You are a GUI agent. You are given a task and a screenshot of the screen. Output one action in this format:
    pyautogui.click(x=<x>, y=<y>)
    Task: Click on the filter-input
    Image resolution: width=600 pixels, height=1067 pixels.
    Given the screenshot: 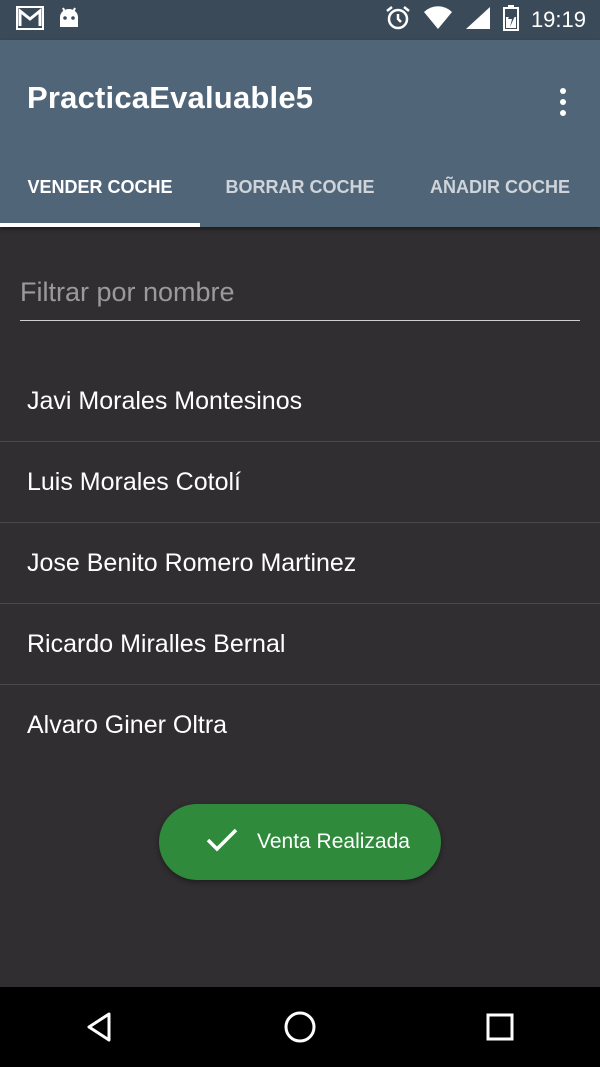 What is the action you would take?
    pyautogui.click(x=300, y=292)
    